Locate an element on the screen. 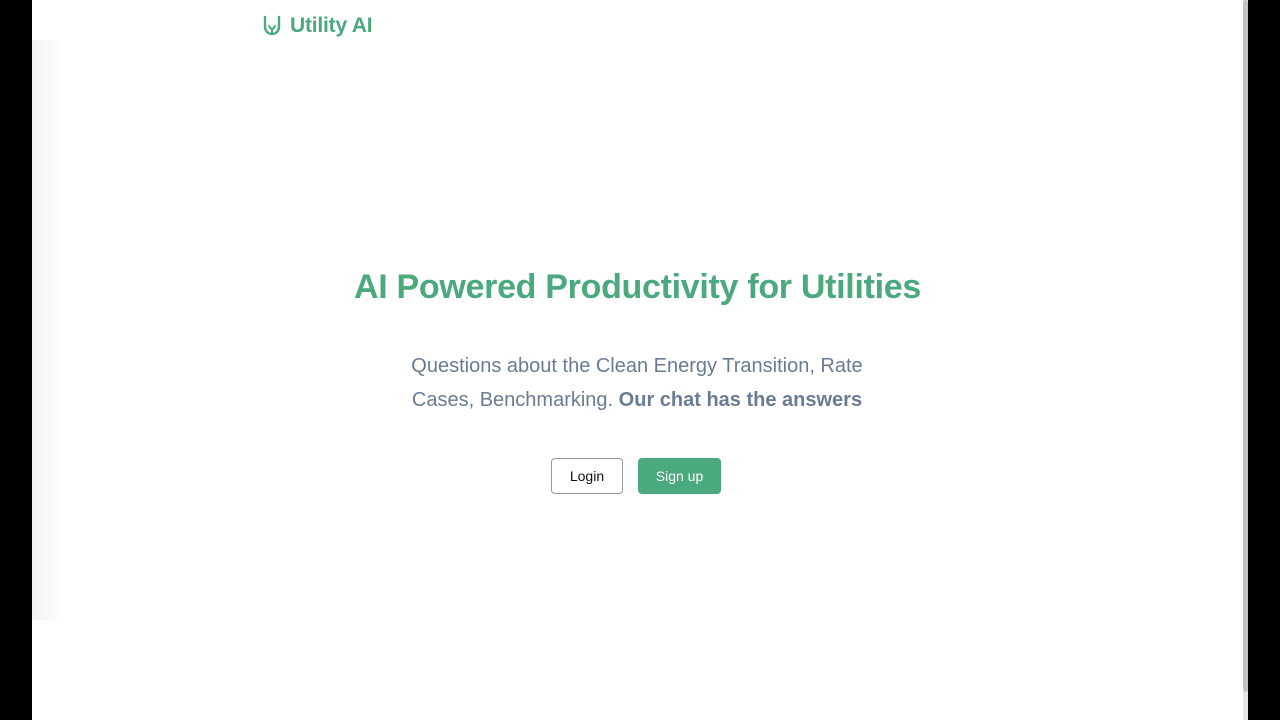 Image resolution: width=1280 pixels, height=720 pixels. right-frame is located at coordinates (1264, 360).